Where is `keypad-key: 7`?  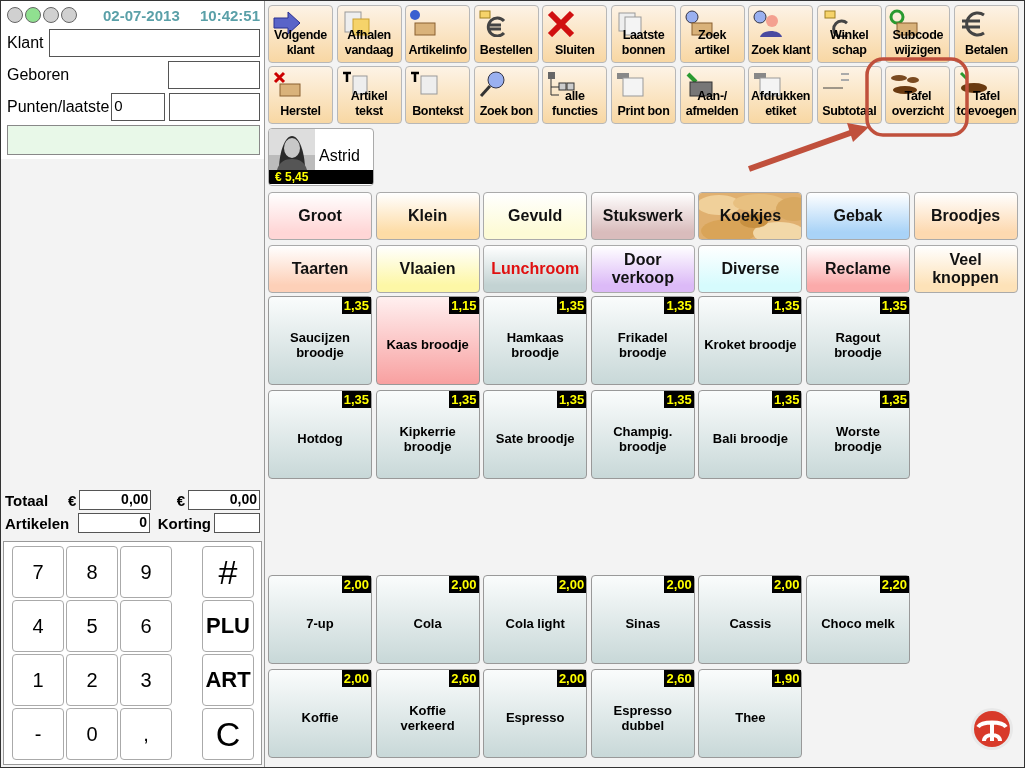
keypad-key: 7 is located at coordinates (38, 572).